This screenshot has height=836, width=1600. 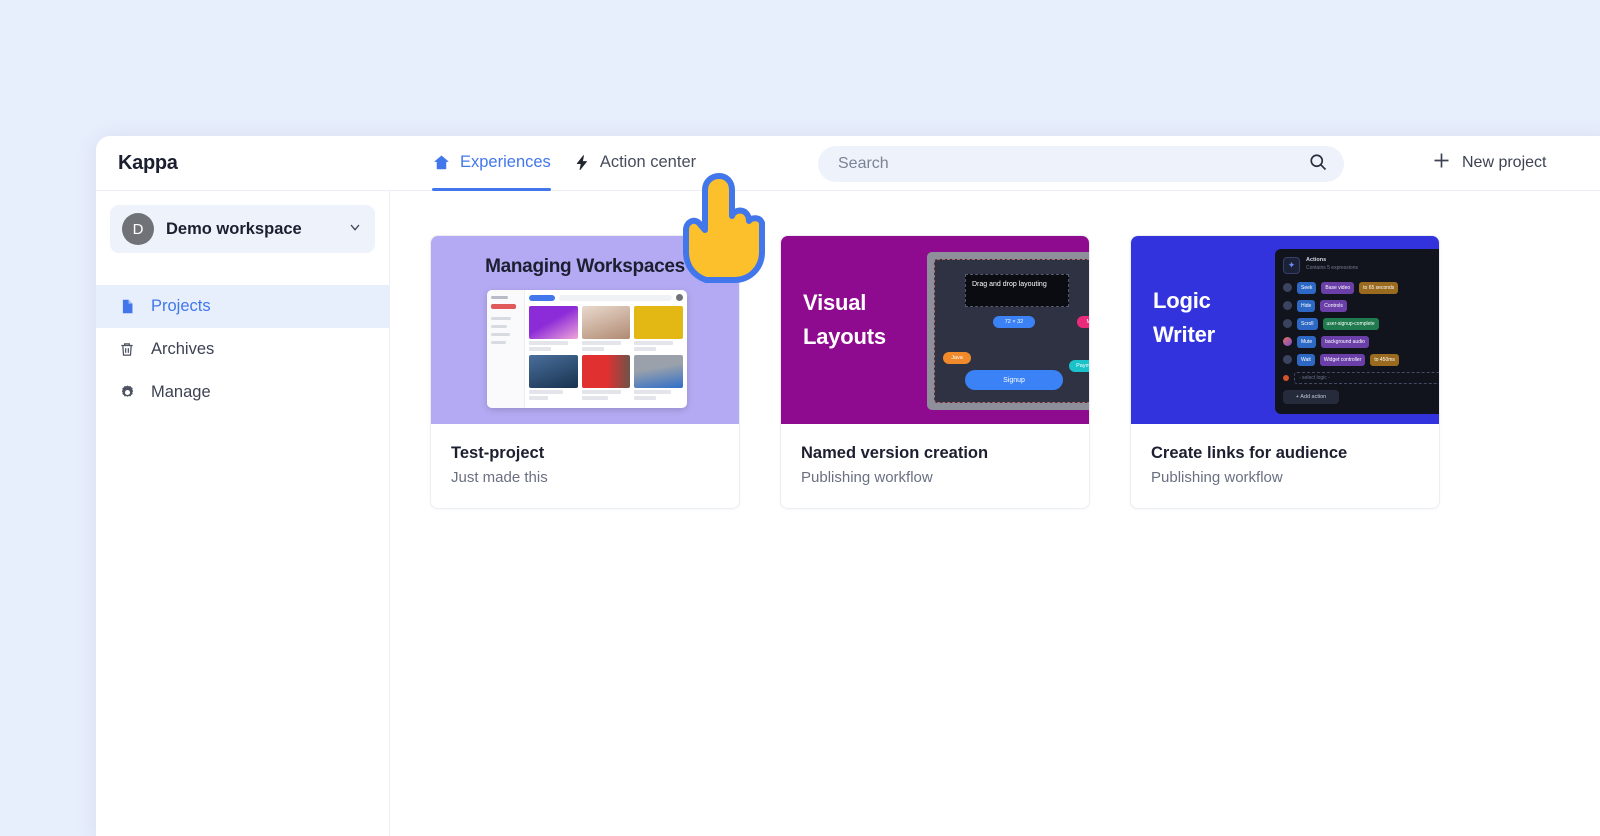 I want to click on sidebar-nav: Projects Archives Manage, so click(x=242, y=349).